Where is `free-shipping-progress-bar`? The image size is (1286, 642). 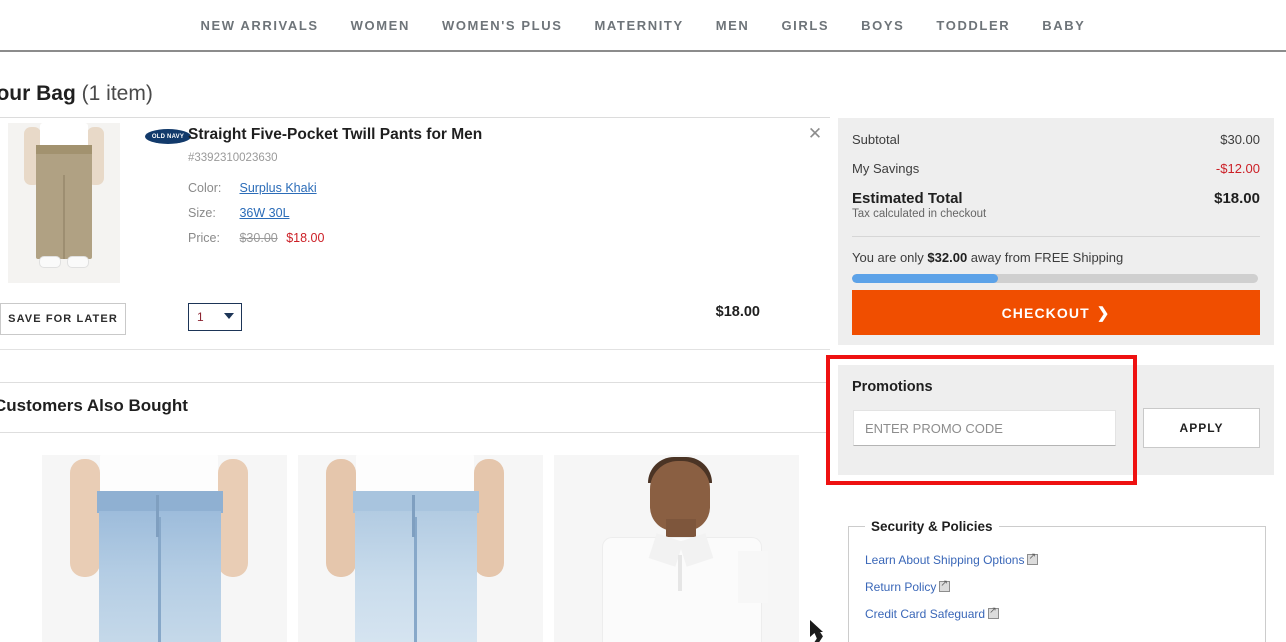
free-shipping-progress-bar is located at coordinates (1055, 278).